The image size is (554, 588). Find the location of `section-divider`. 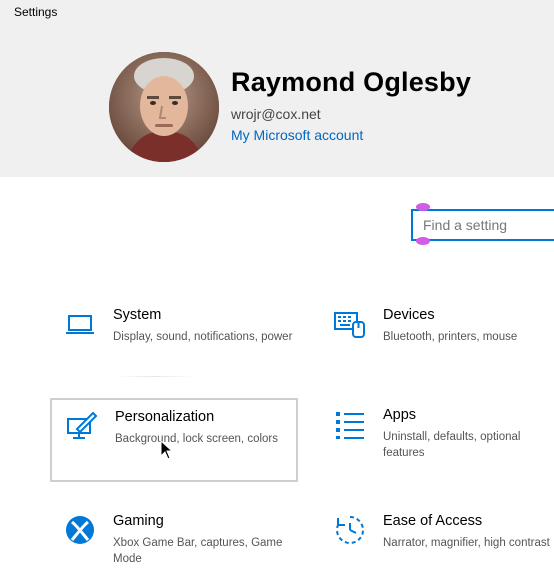

section-divider is located at coordinates (155, 376).